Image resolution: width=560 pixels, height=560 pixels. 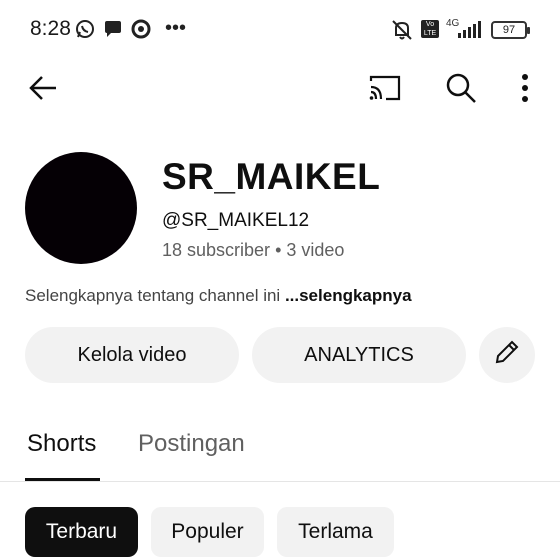 What do you see at coordinates (271, 176) in the screenshot?
I see `channel-name: SR_MAIKEL` at bounding box center [271, 176].